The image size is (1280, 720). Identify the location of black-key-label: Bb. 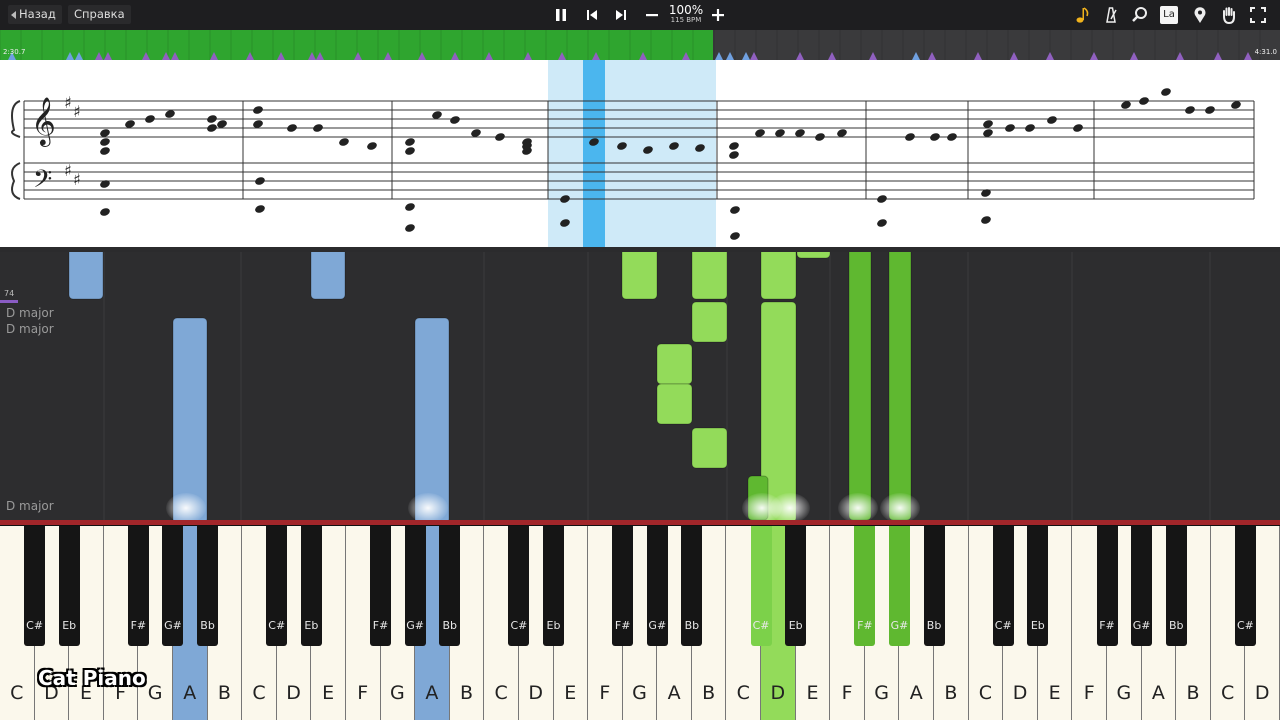
(207, 625).